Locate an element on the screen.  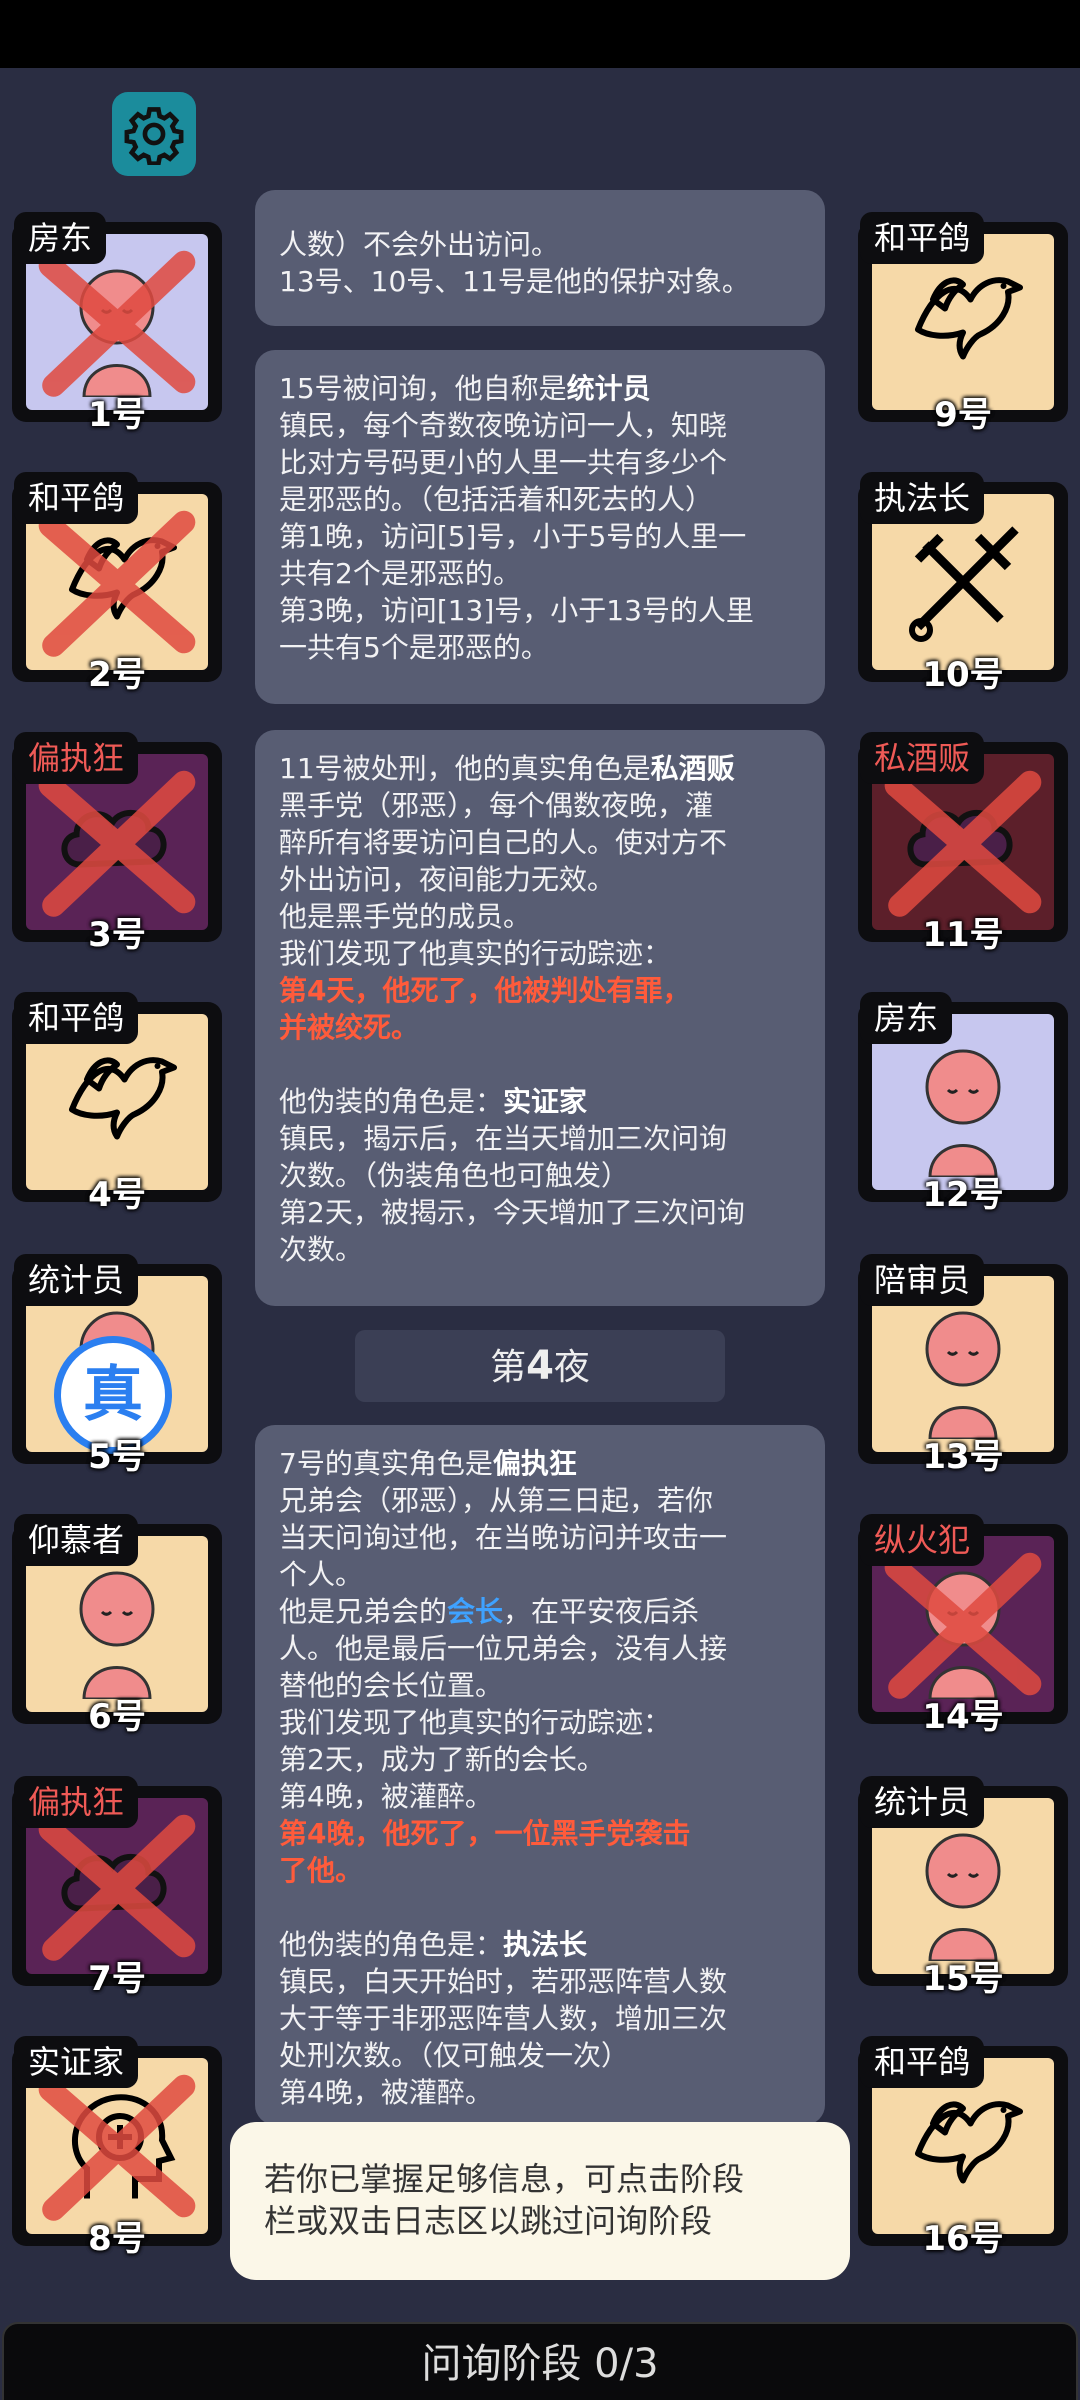
player-card: 和平鸽 9号 is located at coordinates (963, 323).